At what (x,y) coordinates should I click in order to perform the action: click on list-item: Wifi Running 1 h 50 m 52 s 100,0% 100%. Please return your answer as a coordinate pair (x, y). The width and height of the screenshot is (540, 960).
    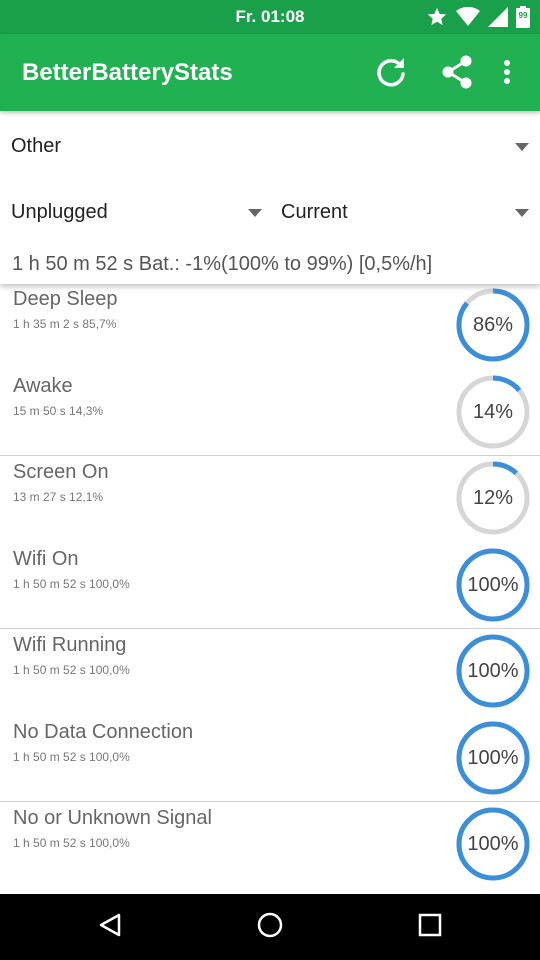
    Looking at the image, I should click on (270, 671).